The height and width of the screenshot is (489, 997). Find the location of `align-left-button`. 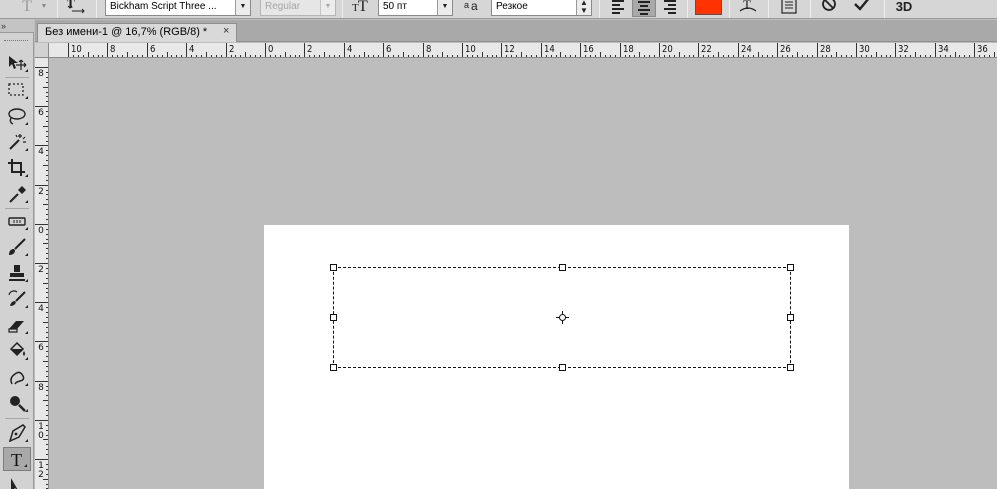

align-left-button is located at coordinates (618, 8).